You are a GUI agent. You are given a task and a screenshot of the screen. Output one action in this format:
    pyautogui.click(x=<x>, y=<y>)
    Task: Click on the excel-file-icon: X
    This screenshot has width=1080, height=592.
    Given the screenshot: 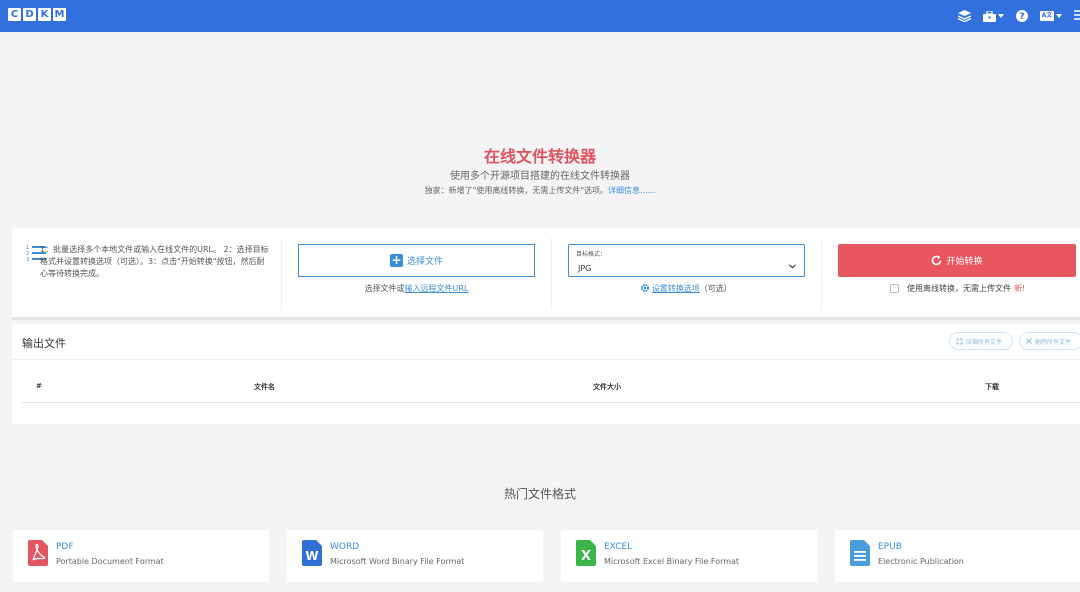 What is the action you would take?
    pyautogui.click(x=586, y=553)
    